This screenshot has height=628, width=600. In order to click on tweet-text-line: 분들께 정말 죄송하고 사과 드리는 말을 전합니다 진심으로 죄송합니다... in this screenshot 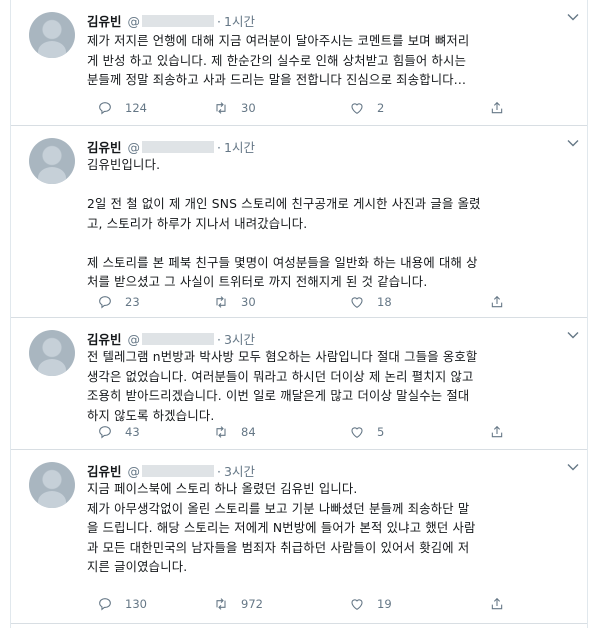, I will do `click(277, 80)`.